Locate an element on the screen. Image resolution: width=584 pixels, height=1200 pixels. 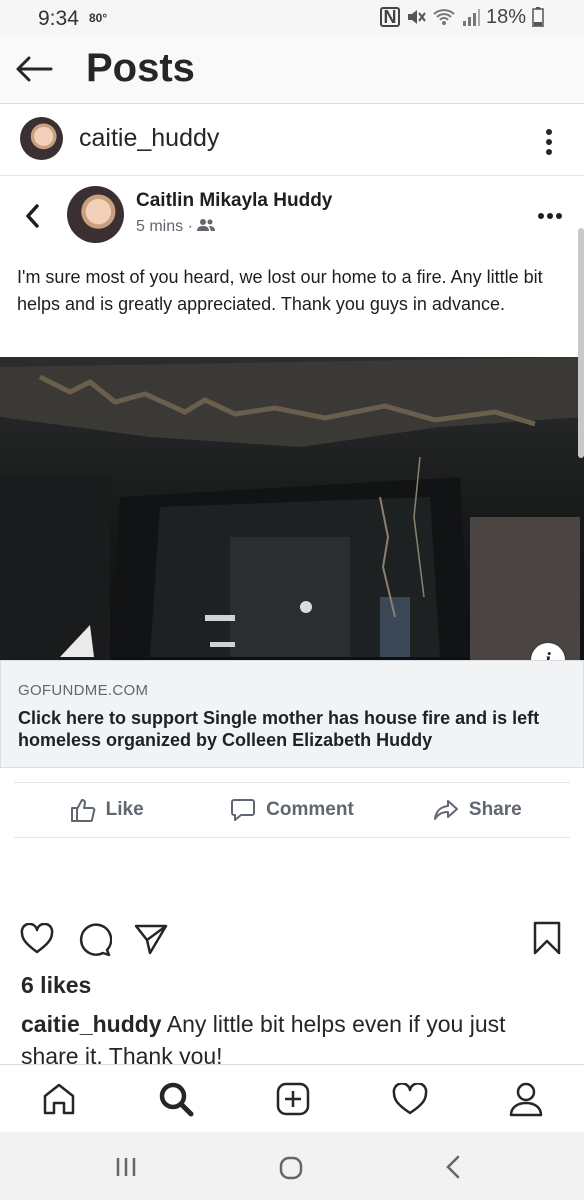
like-button: Like is located at coordinates (106, 810).